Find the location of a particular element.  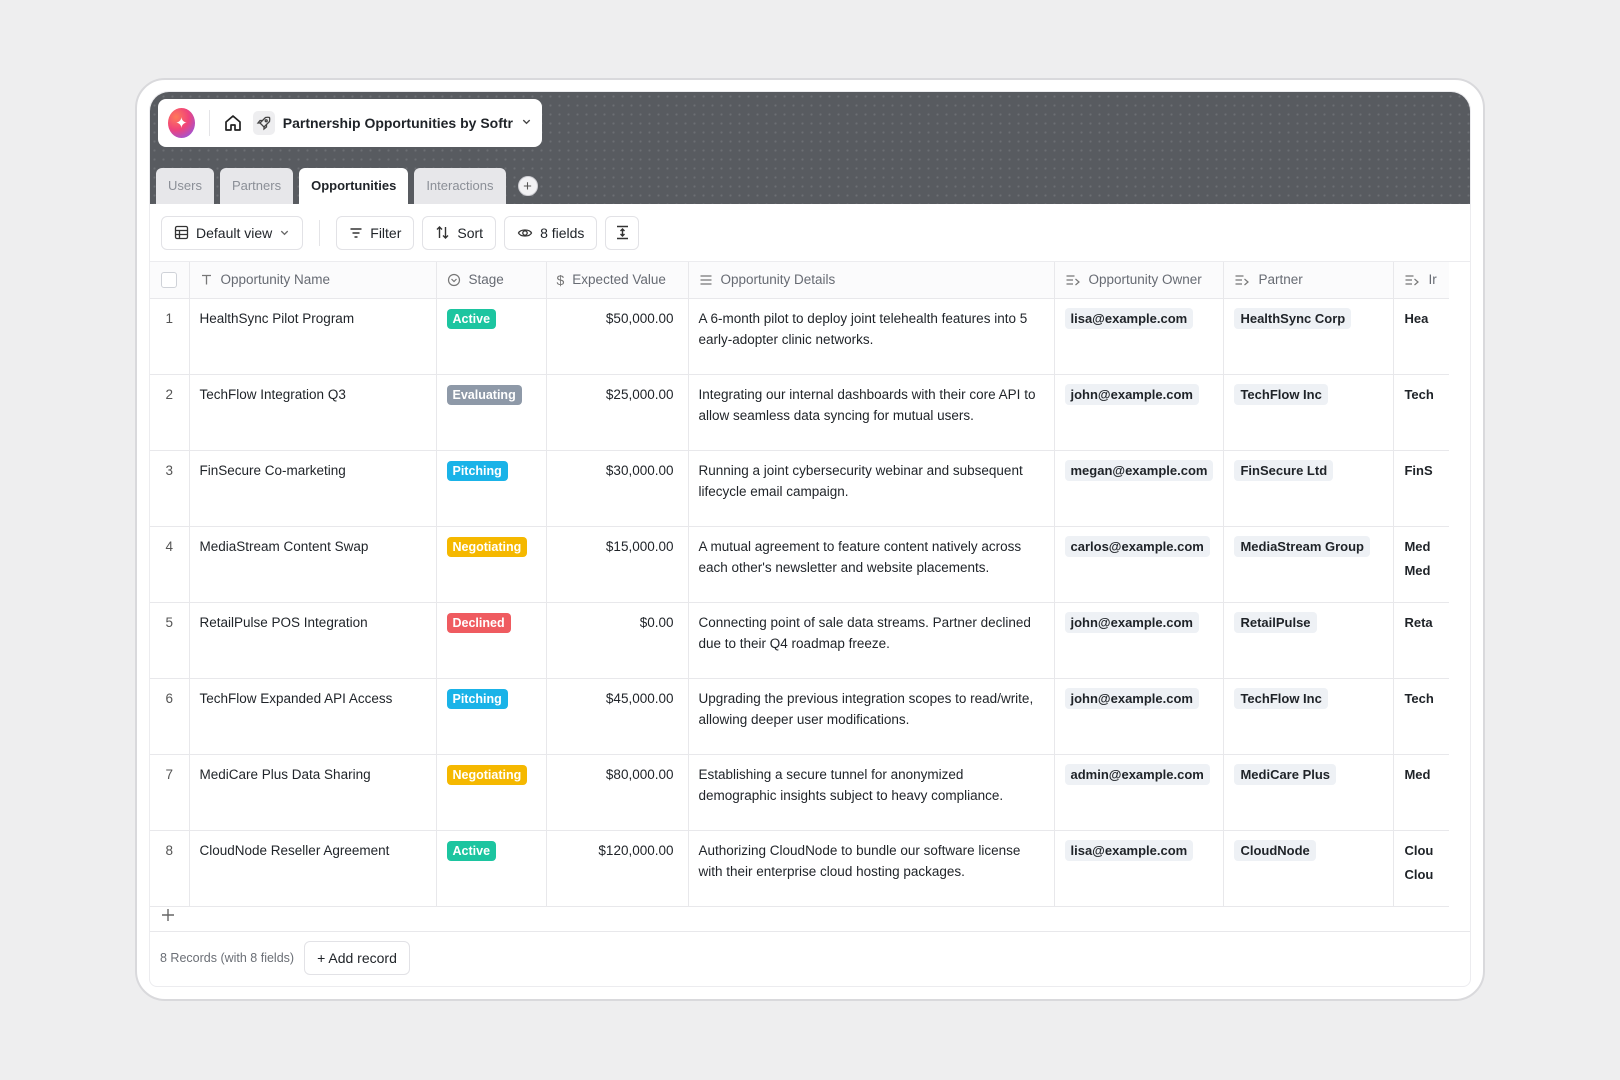

cell-truncated: Clou Clou is located at coordinates (1421, 868).